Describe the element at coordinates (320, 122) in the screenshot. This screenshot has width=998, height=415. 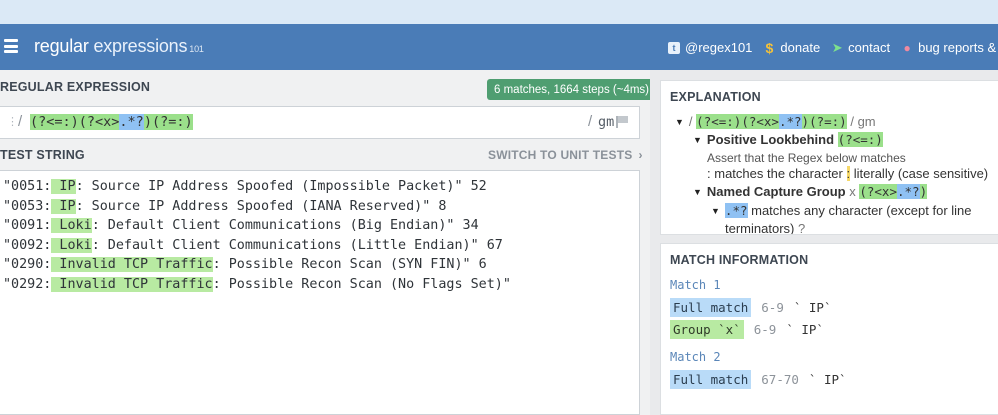
I see `regex-input: ⋮ / (?<=:) (?<x> .*?) (?=:) / gm` at that location.